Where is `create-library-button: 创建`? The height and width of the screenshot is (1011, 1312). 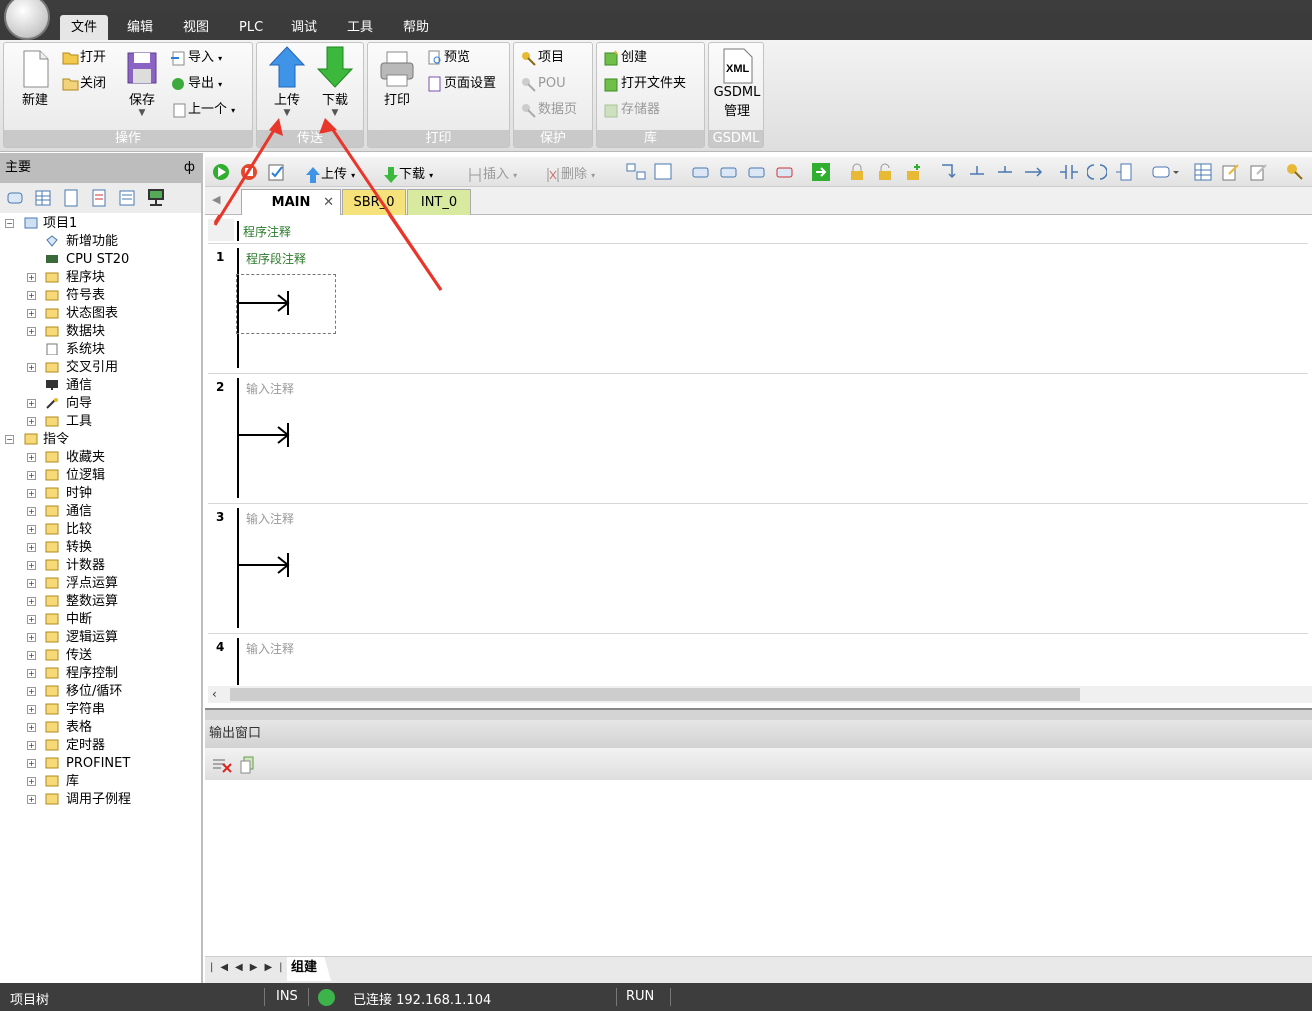 create-library-button: 创建 is located at coordinates (625, 58).